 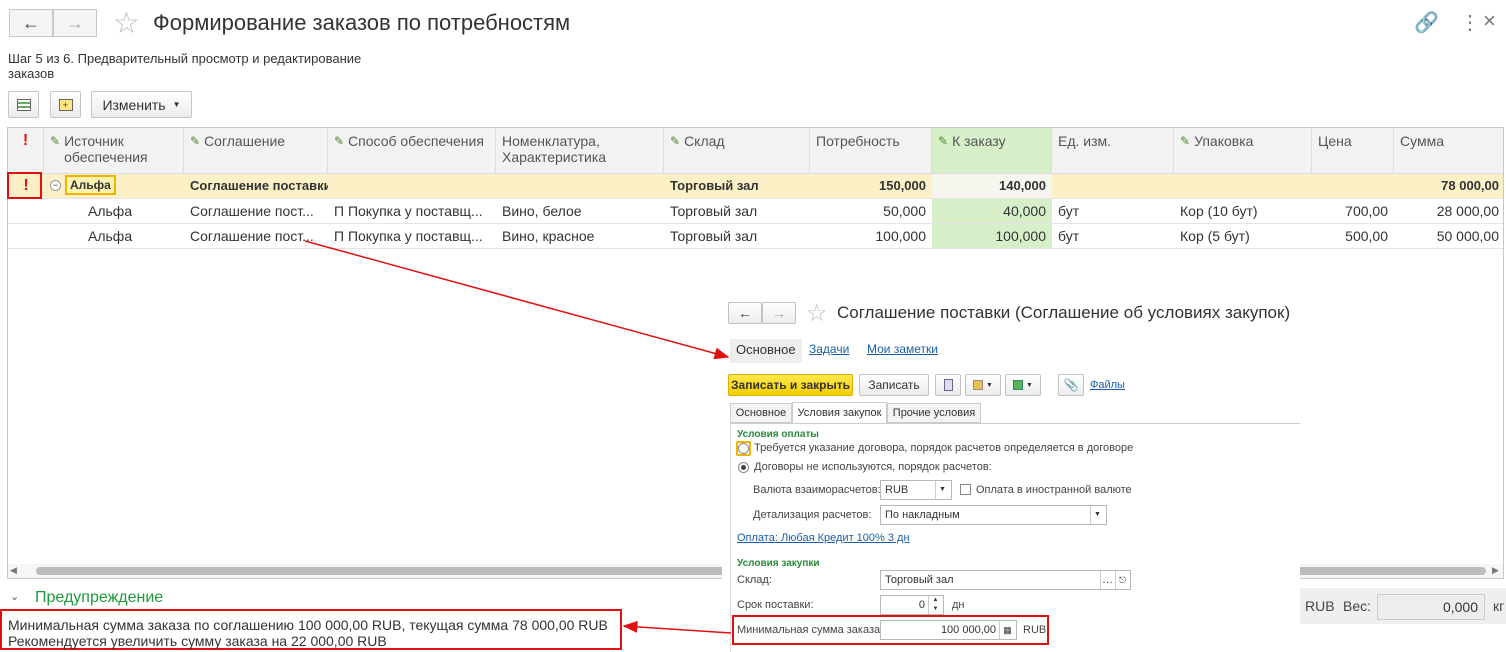 I want to click on col-header-sum: Сумма, so click(x=1448, y=151).